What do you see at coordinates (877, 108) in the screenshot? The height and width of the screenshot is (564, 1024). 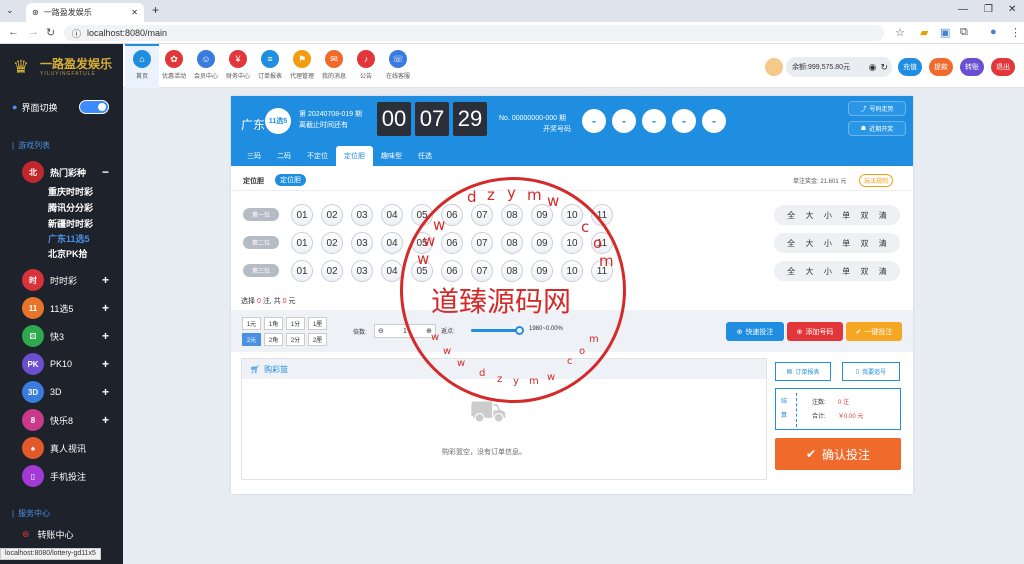 I see `trend-button: ⤴ 号码走势` at bounding box center [877, 108].